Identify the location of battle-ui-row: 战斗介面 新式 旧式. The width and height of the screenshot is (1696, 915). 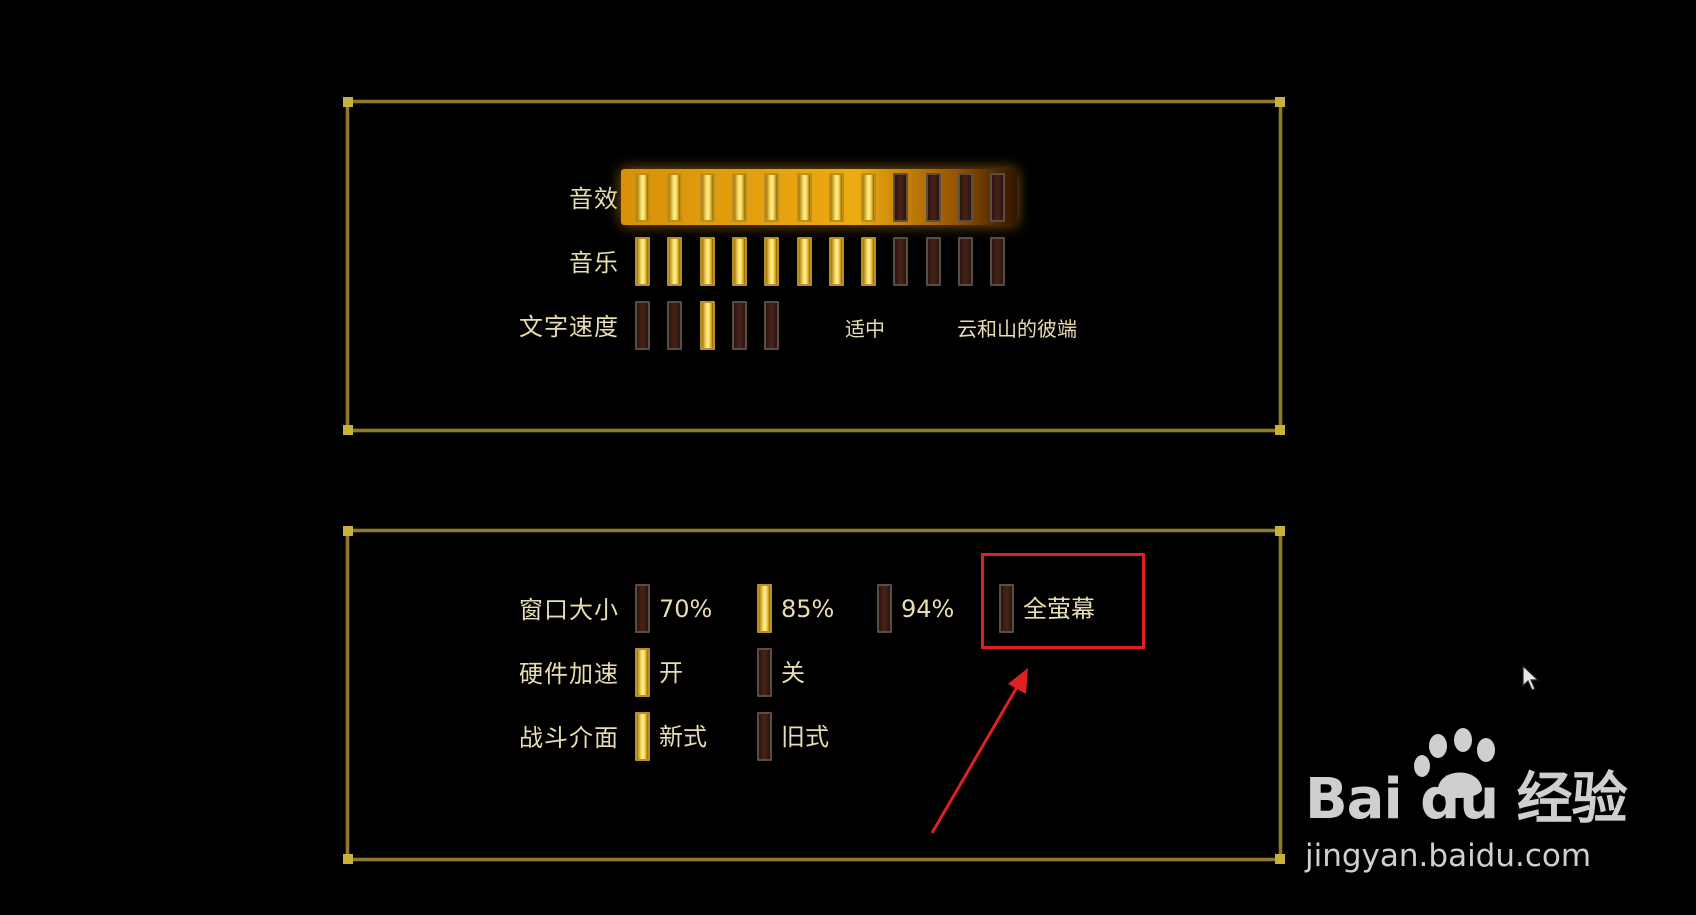
(817, 738).